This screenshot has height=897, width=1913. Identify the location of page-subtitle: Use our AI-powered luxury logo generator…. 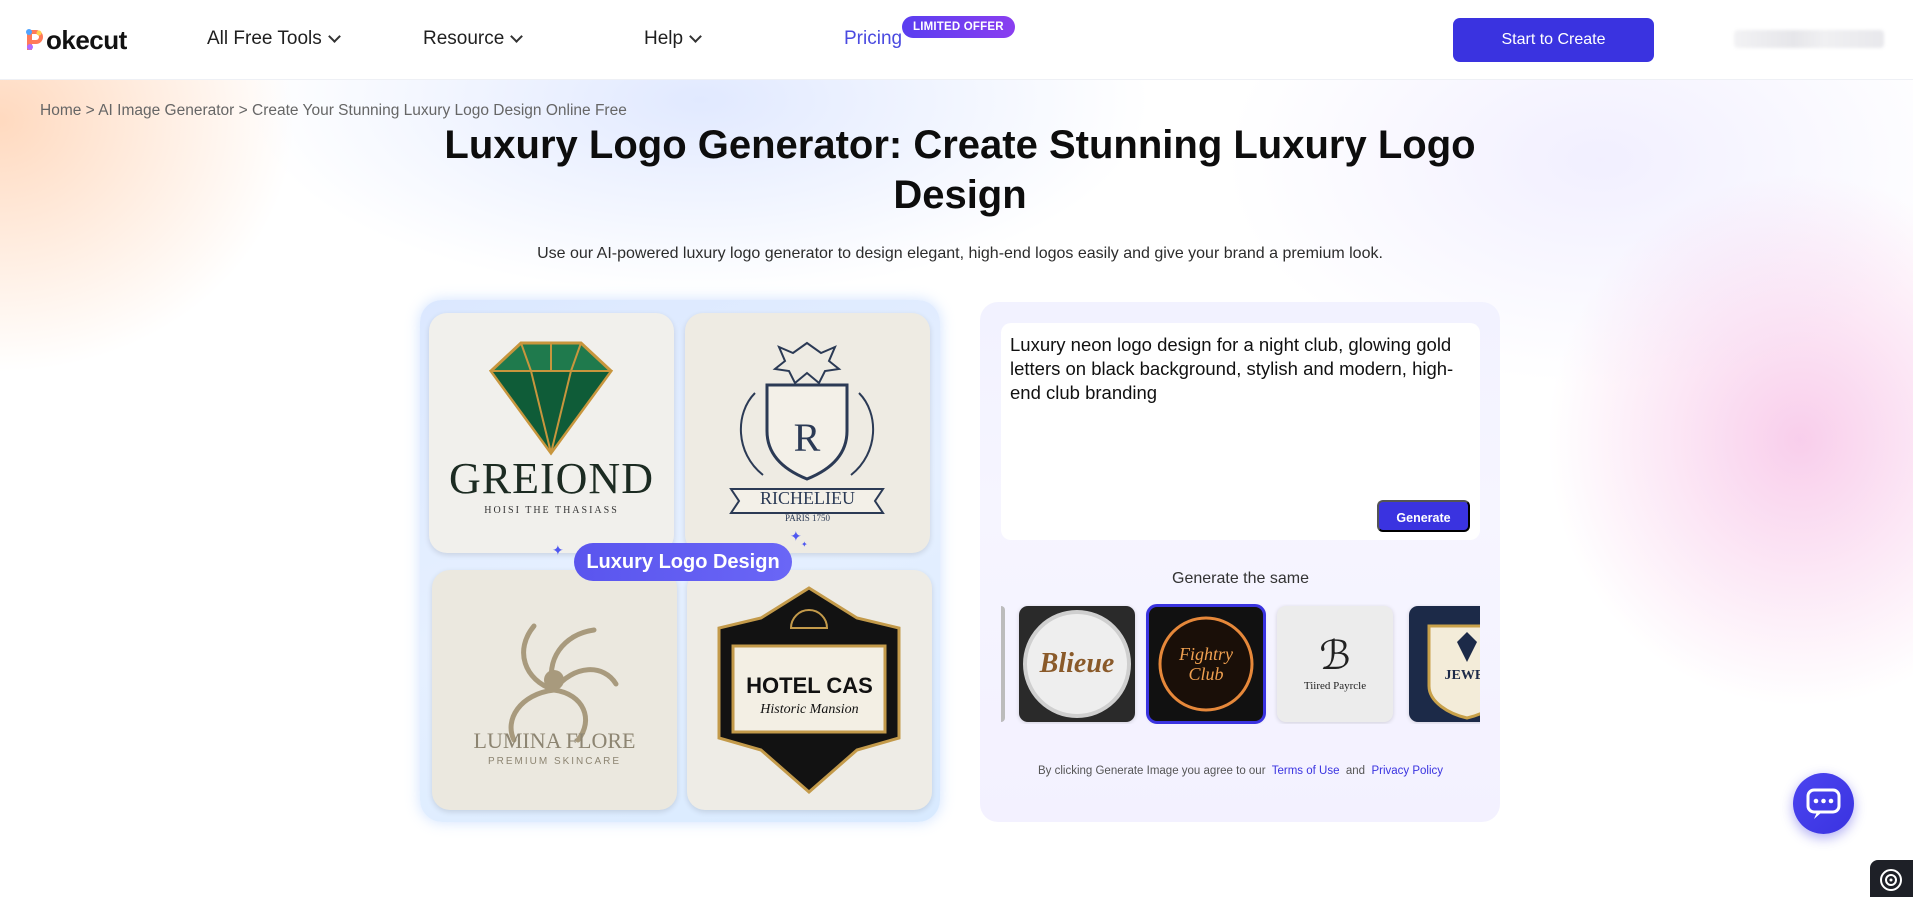
(960, 253).